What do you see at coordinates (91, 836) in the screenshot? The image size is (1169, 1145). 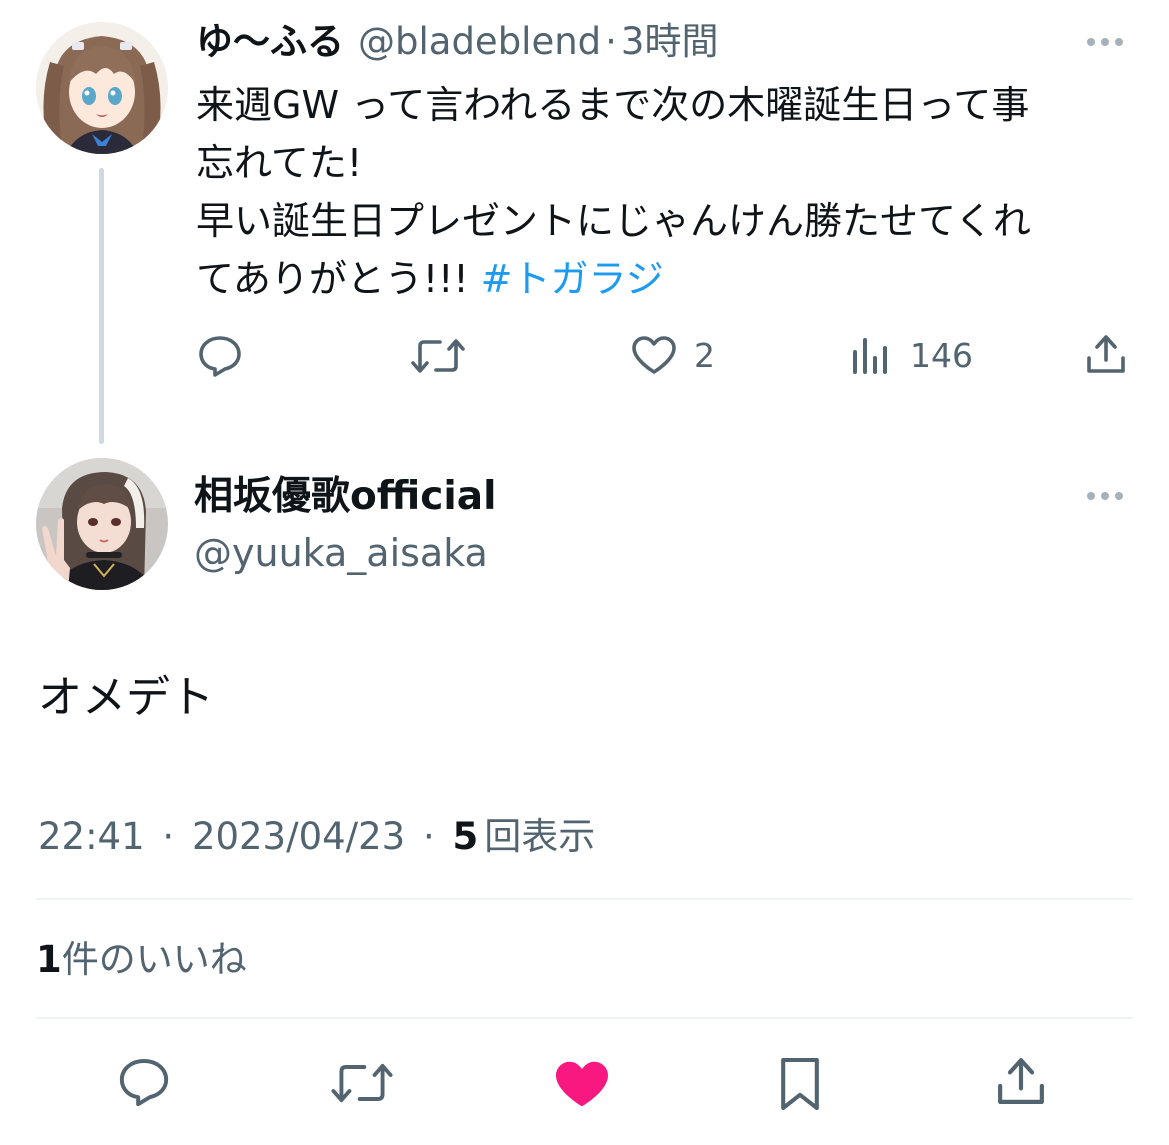 I see `reply-time: 22:41` at bounding box center [91, 836].